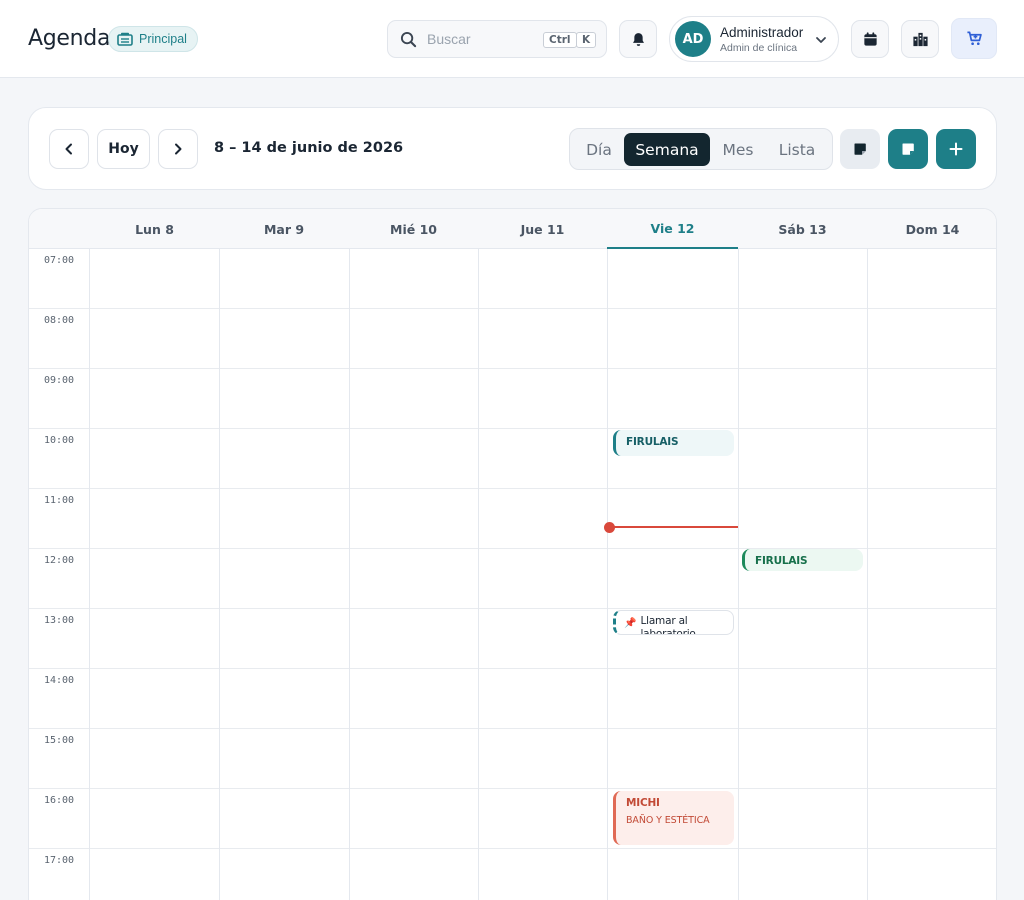 This screenshot has height=900, width=1024. Describe the element at coordinates (599, 149) in the screenshot. I see `view-day: Día` at that location.